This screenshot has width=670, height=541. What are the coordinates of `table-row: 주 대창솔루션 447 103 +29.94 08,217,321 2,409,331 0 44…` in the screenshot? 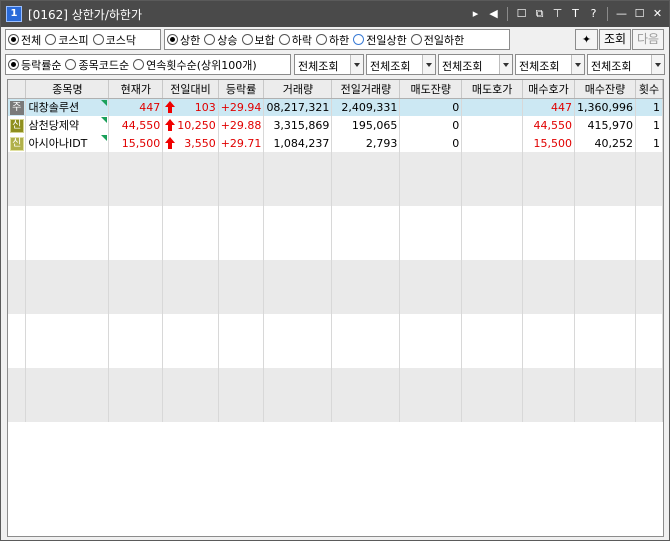 It's located at (335, 107).